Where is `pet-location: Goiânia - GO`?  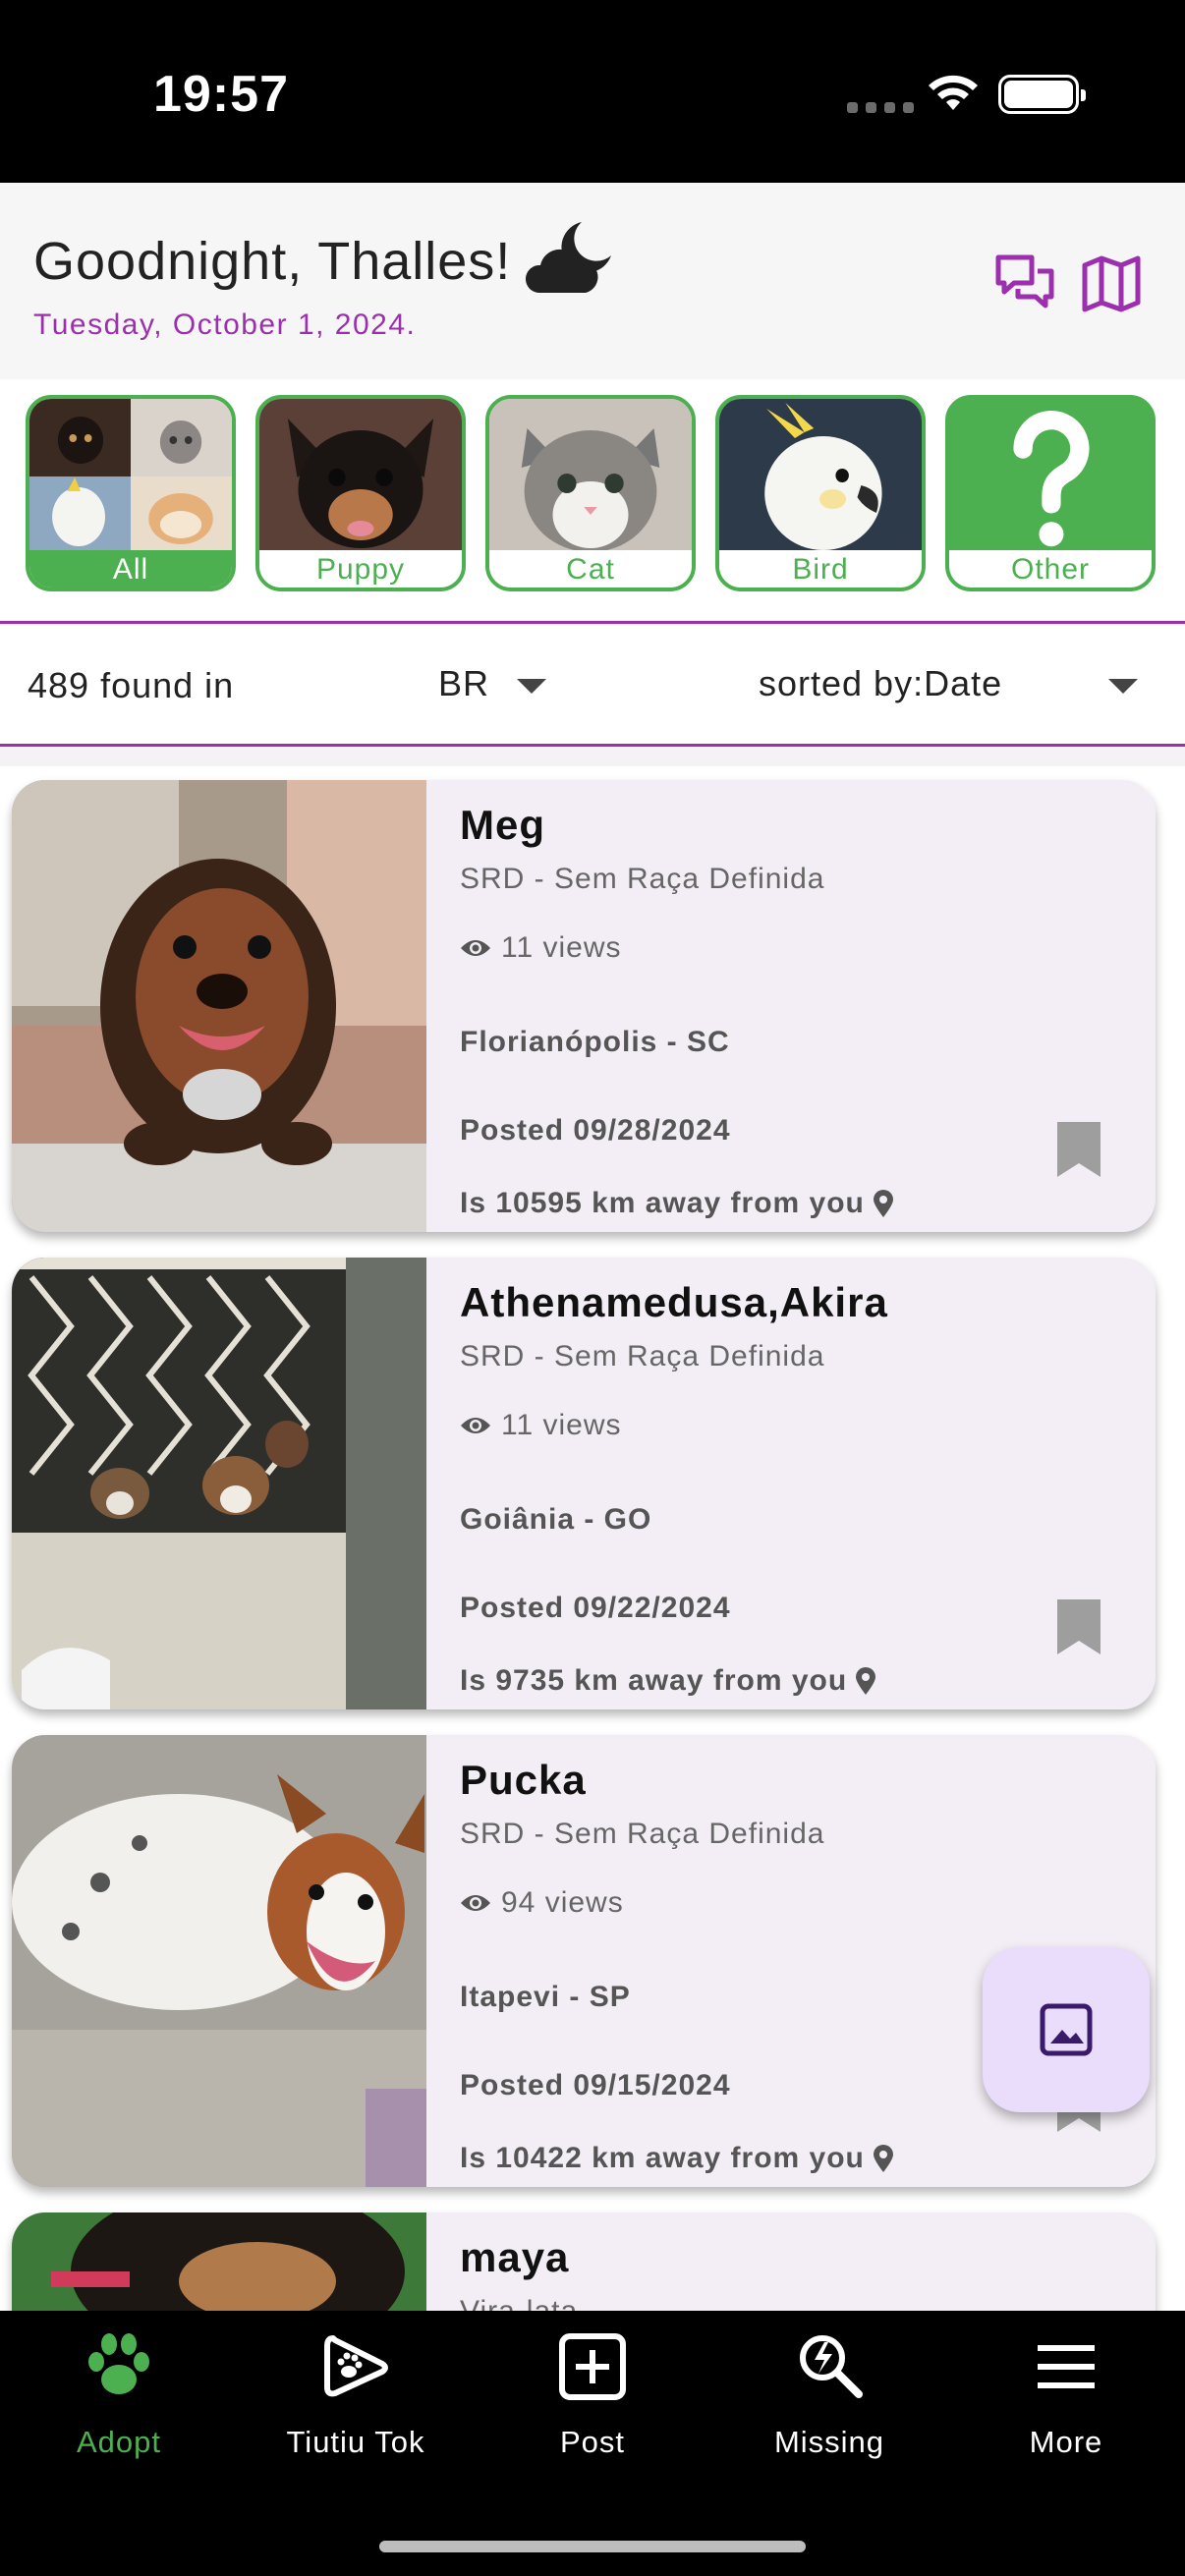 pet-location: Goiânia - GO is located at coordinates (556, 1519).